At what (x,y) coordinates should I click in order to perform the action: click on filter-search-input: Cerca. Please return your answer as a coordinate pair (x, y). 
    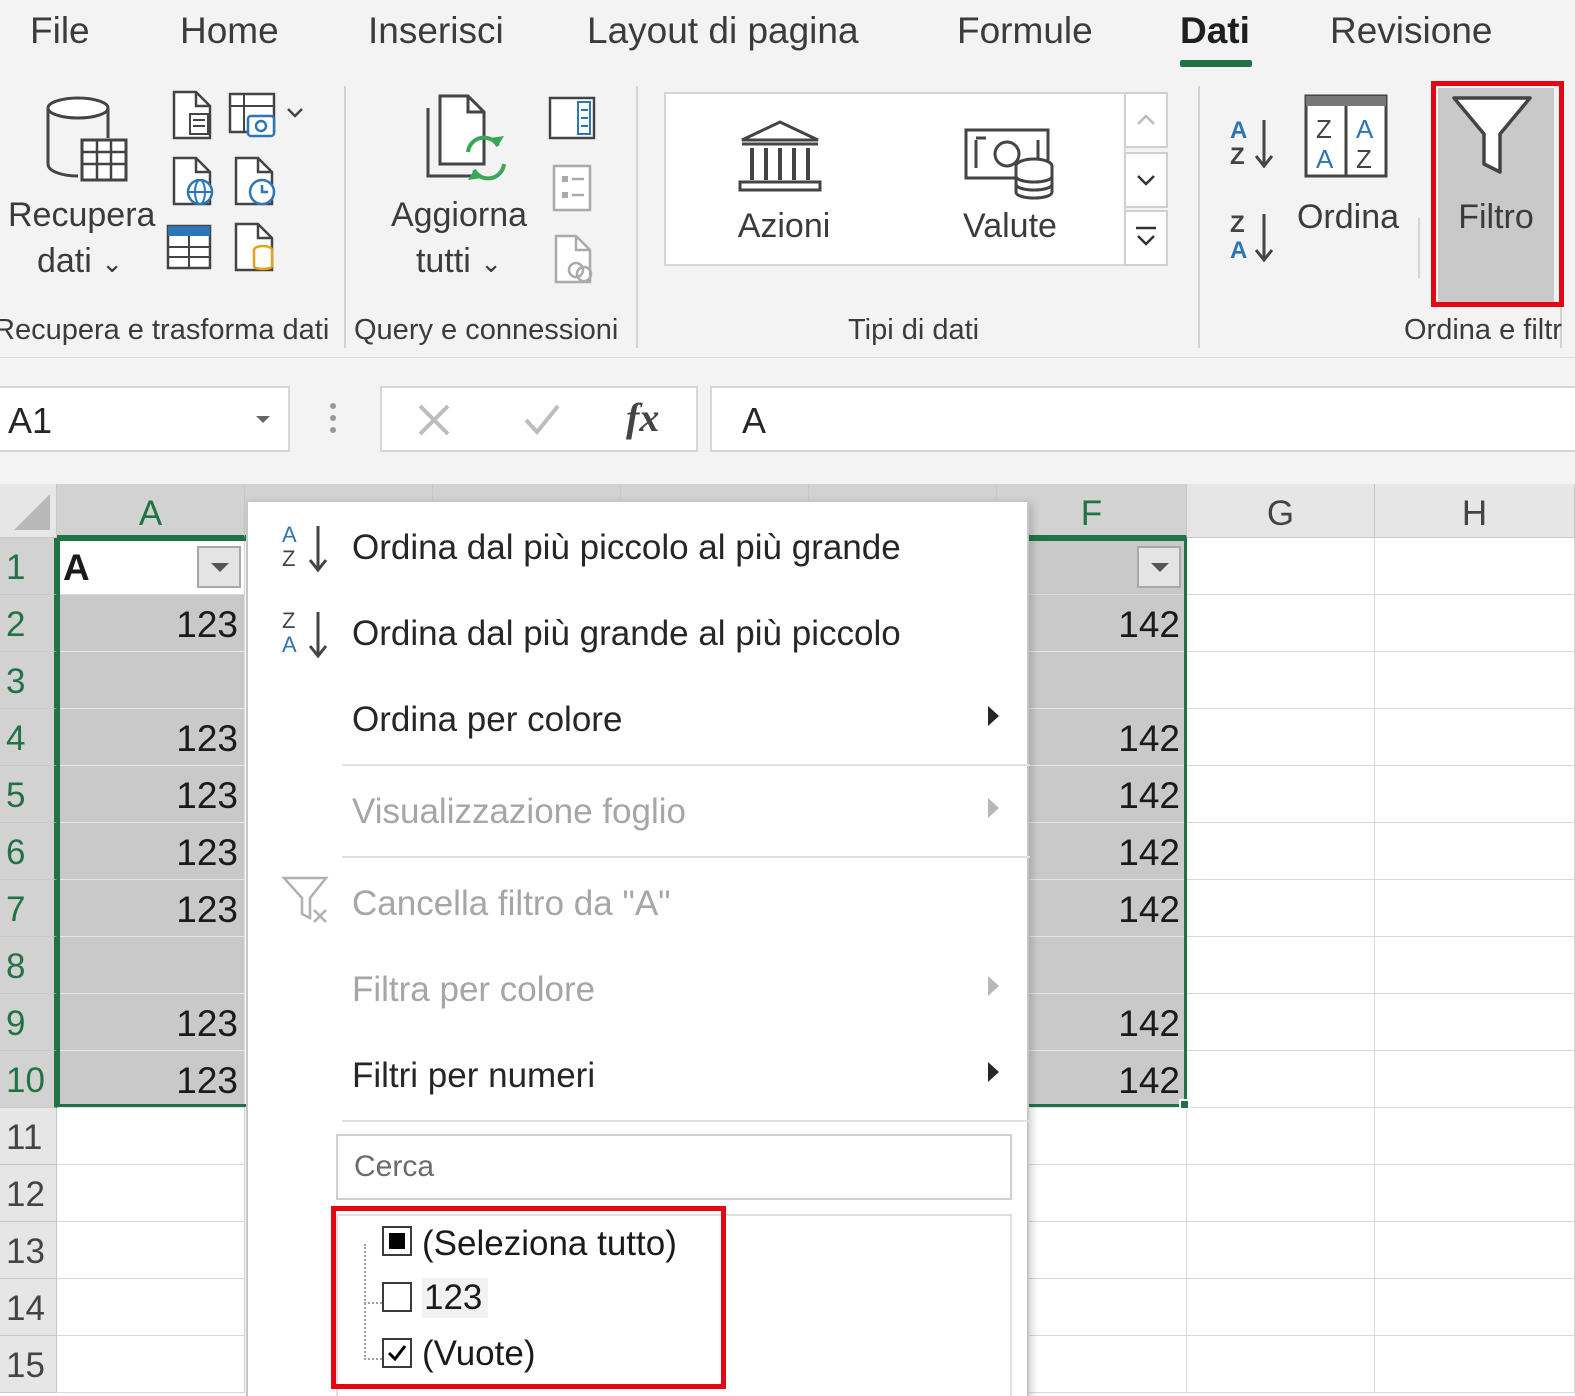
    Looking at the image, I should click on (674, 1167).